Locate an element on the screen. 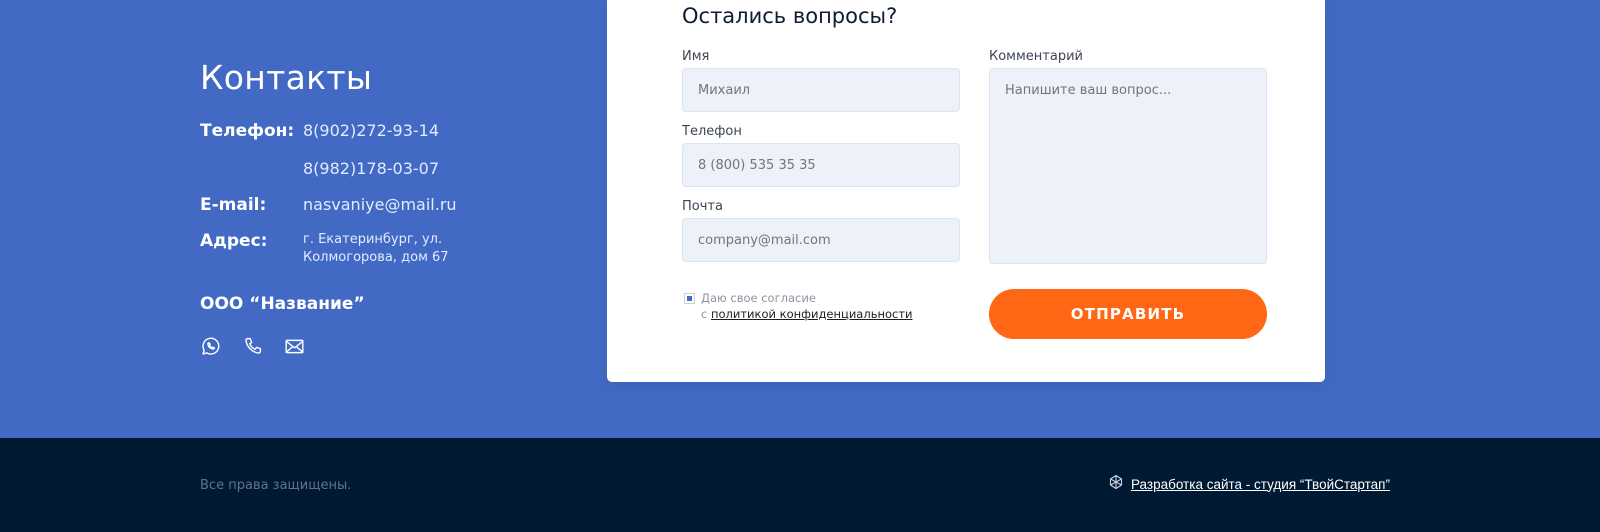 The image size is (1600, 532). privacy-policy-link: политикой конфиденциальности is located at coordinates (812, 314).